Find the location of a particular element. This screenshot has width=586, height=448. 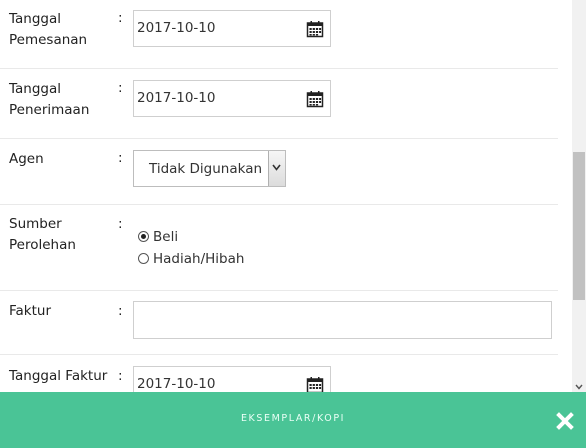

radio-hadiah-hibah: Hadiah/Hibah is located at coordinates (191, 259).